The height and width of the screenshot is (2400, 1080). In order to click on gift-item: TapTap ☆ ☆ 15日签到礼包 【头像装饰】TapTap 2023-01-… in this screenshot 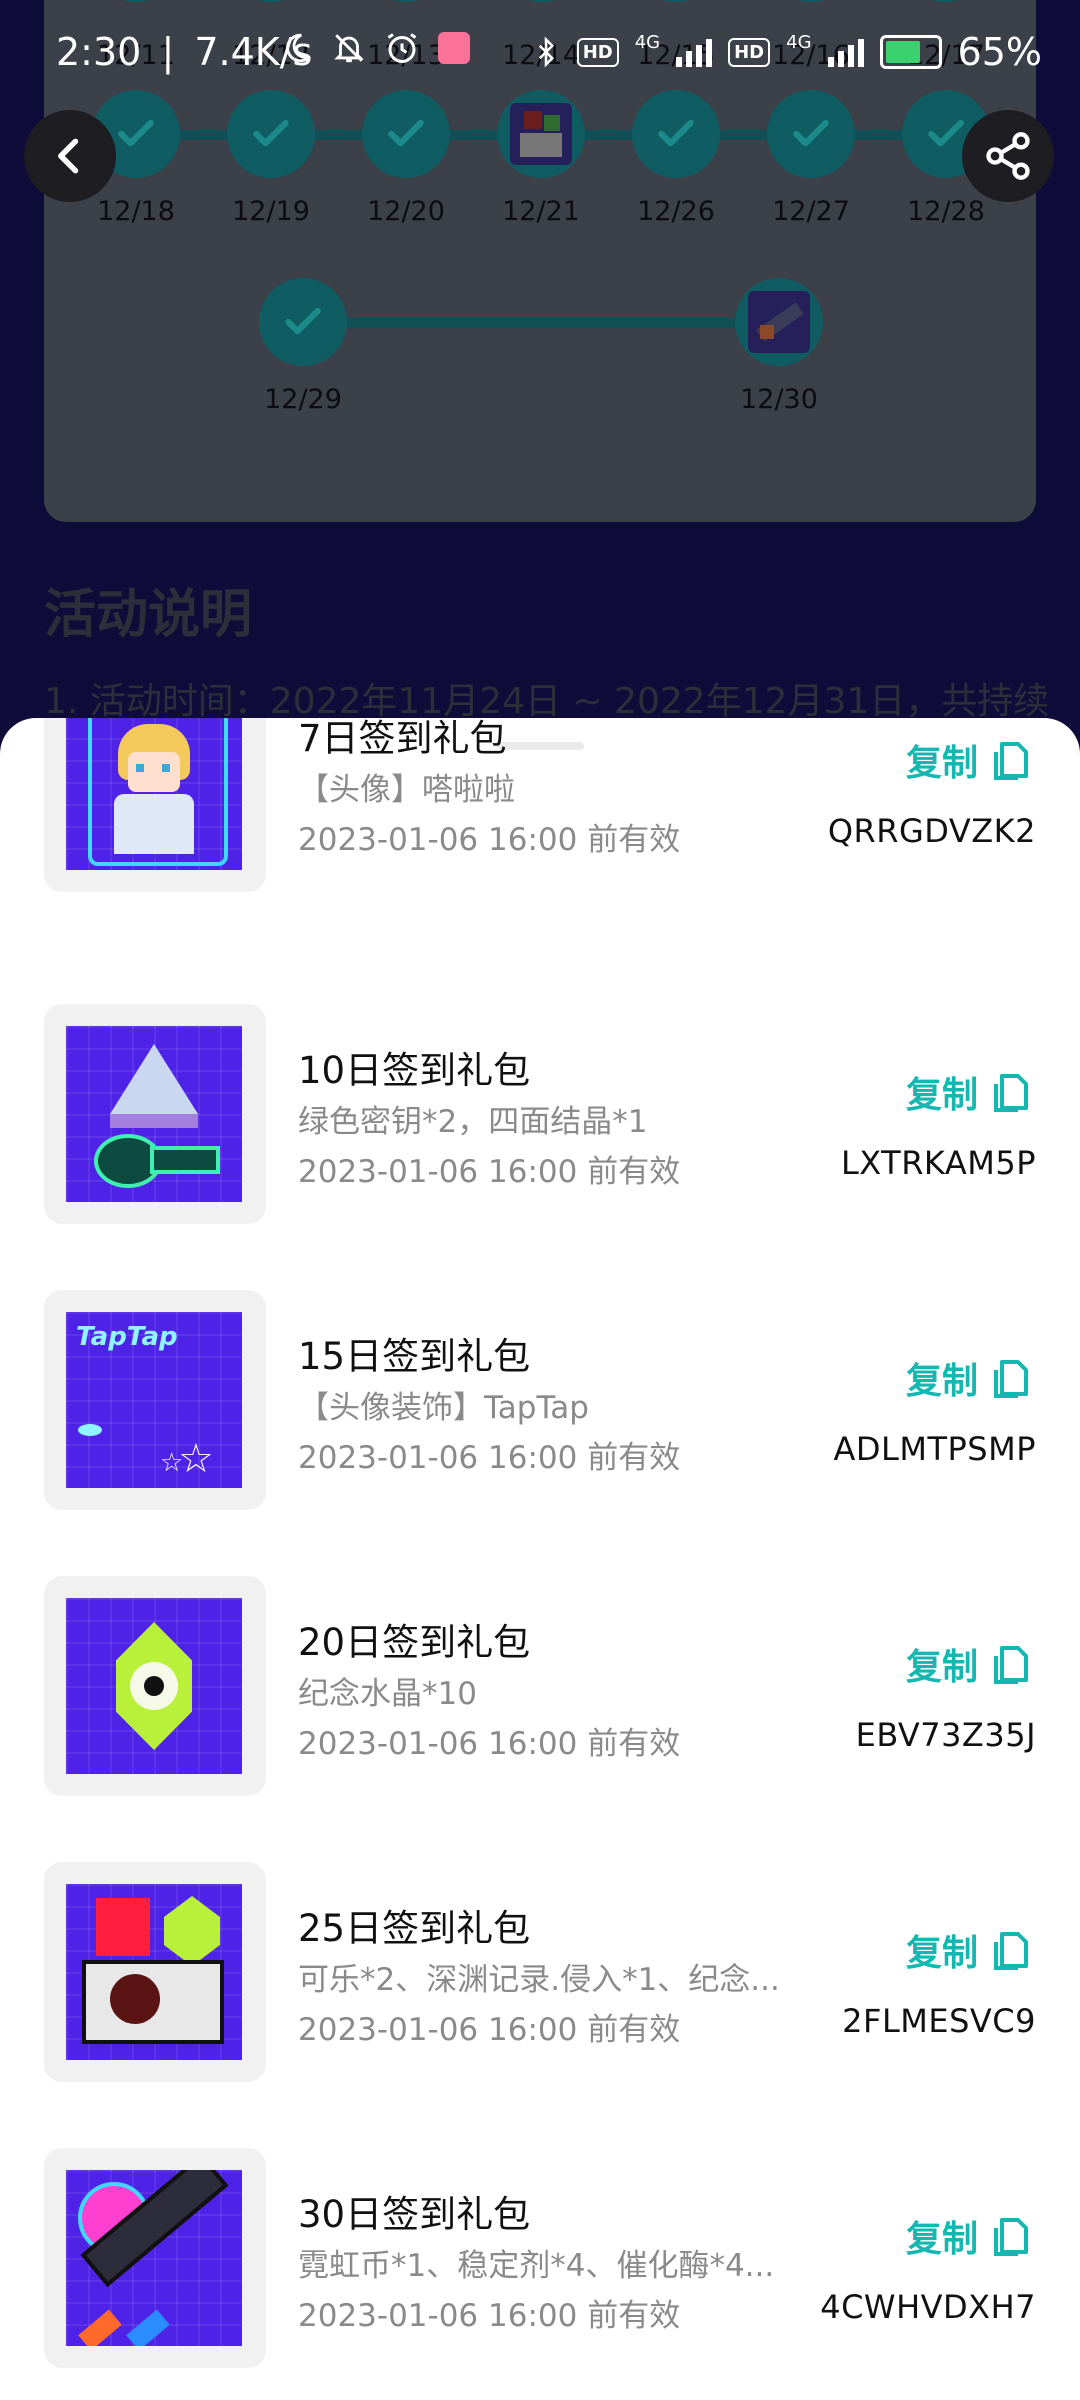, I will do `click(540, 1400)`.